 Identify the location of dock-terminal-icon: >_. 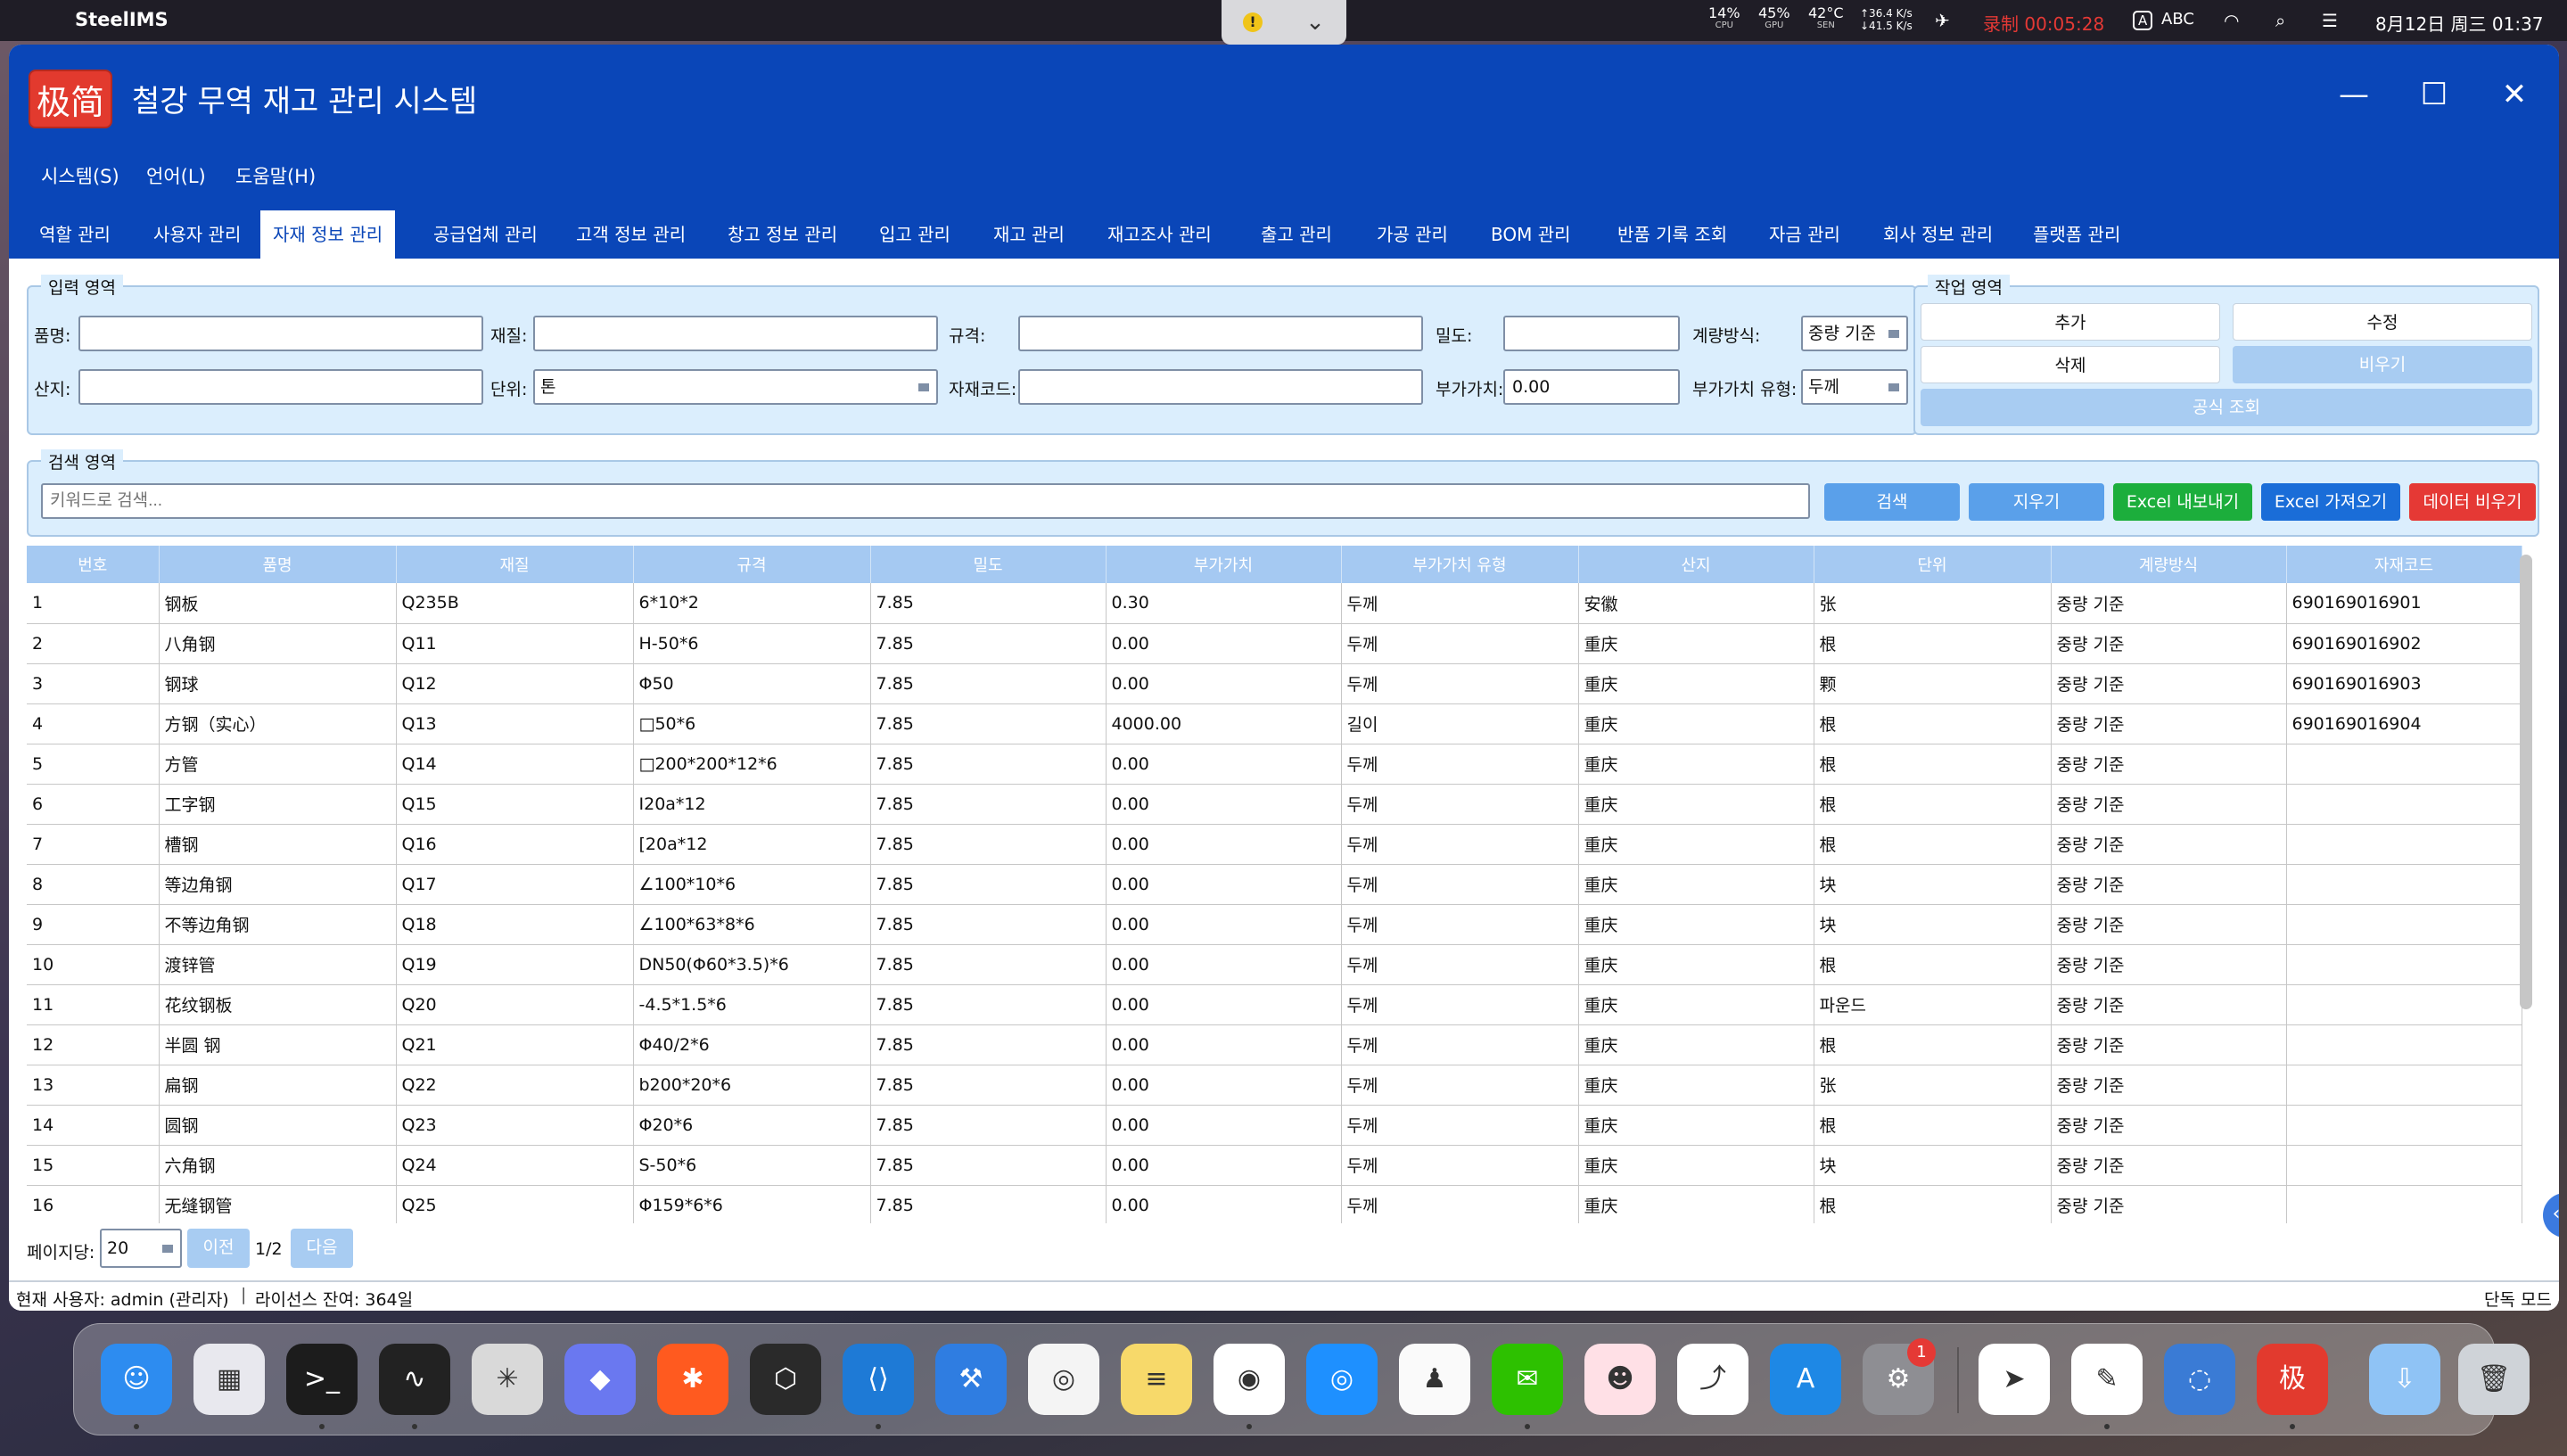
(322, 1379).